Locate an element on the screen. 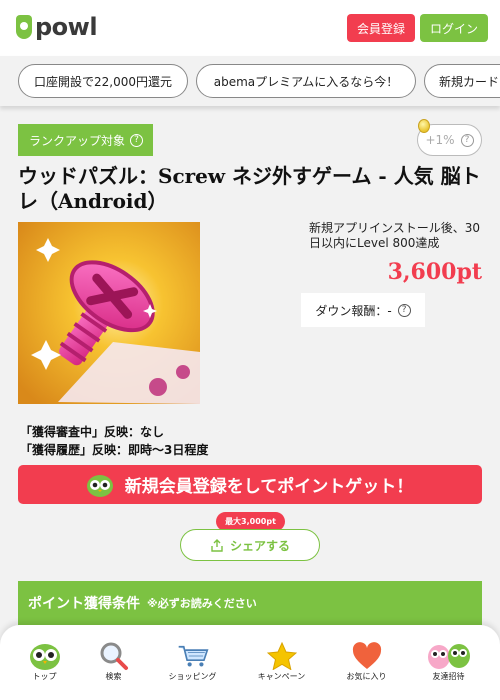 This screenshot has height=700, width=500. share-button: シェアする is located at coordinates (250, 545).